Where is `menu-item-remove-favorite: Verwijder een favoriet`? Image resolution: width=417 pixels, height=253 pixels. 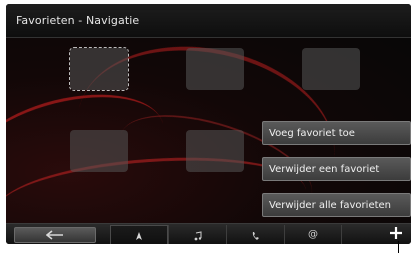 menu-item-remove-favorite: Verwijder een favoriet is located at coordinates (336, 169).